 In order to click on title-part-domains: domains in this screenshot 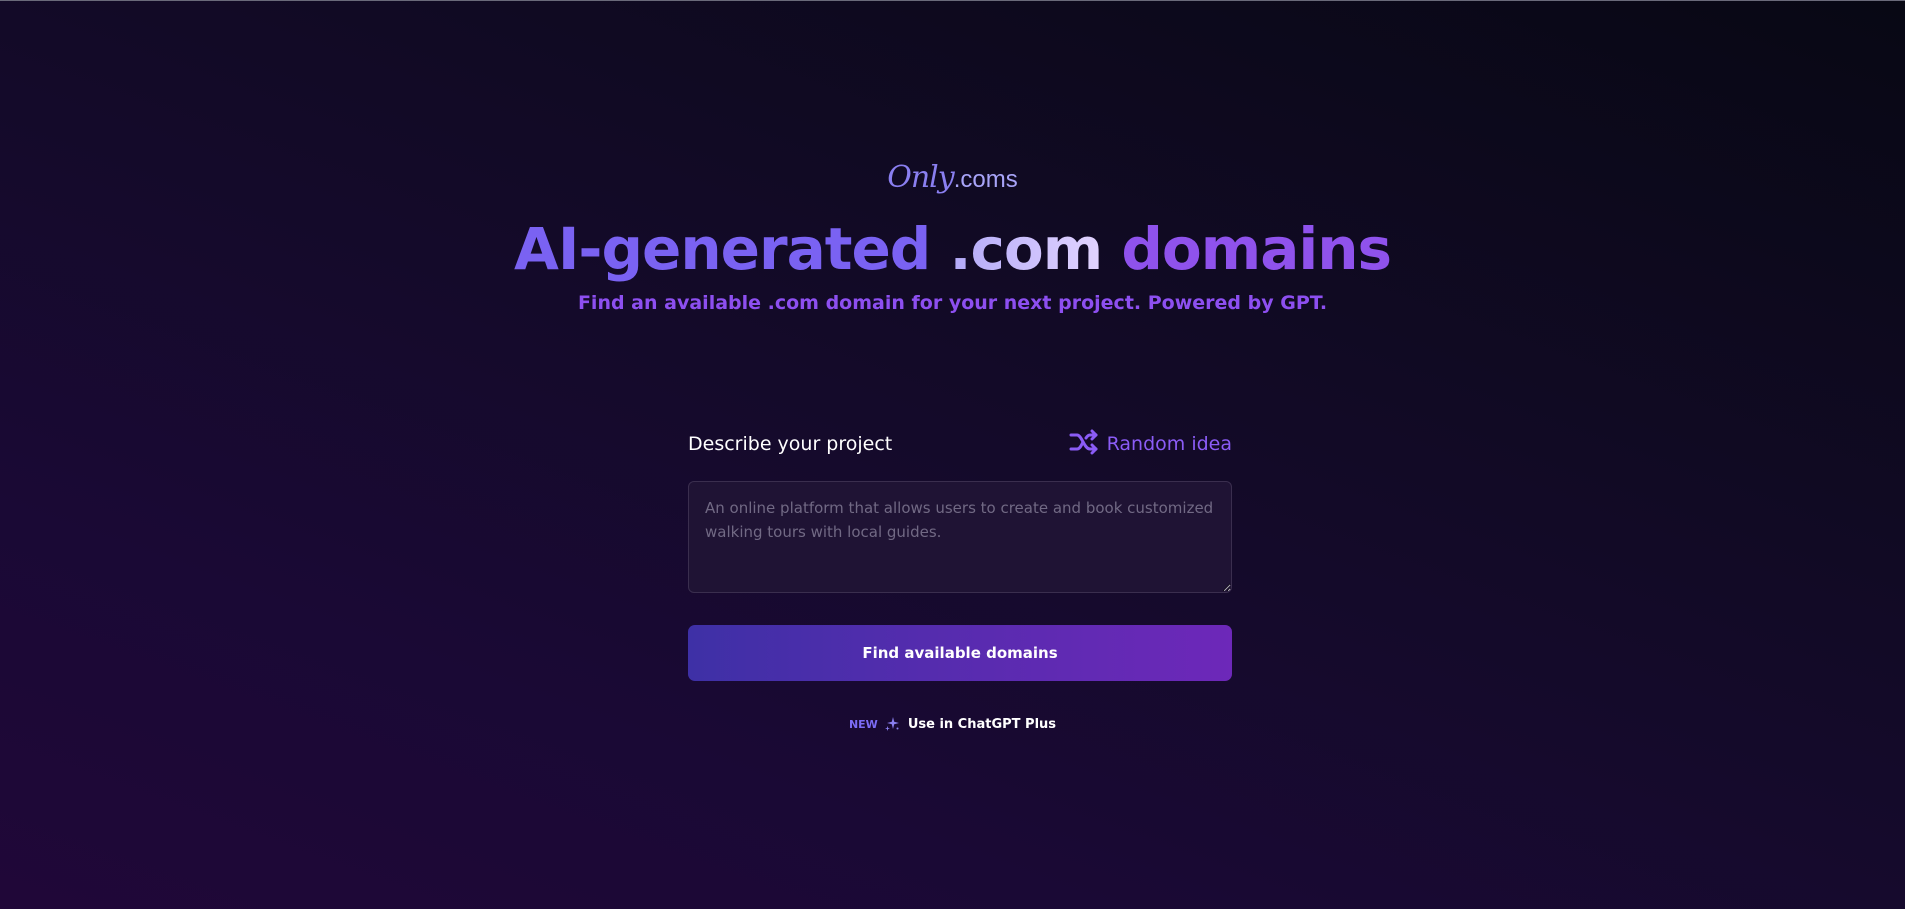, I will do `click(1247, 249)`.